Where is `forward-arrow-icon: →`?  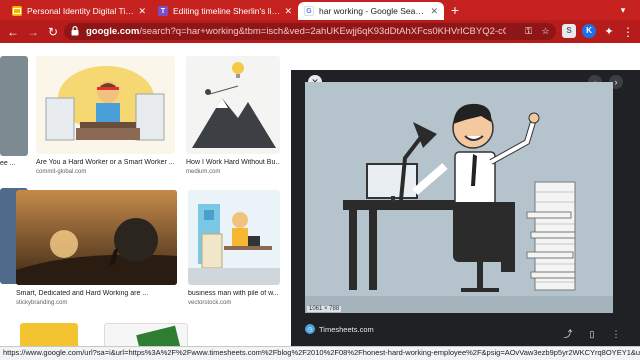 forward-arrow-icon: → is located at coordinates (33, 32).